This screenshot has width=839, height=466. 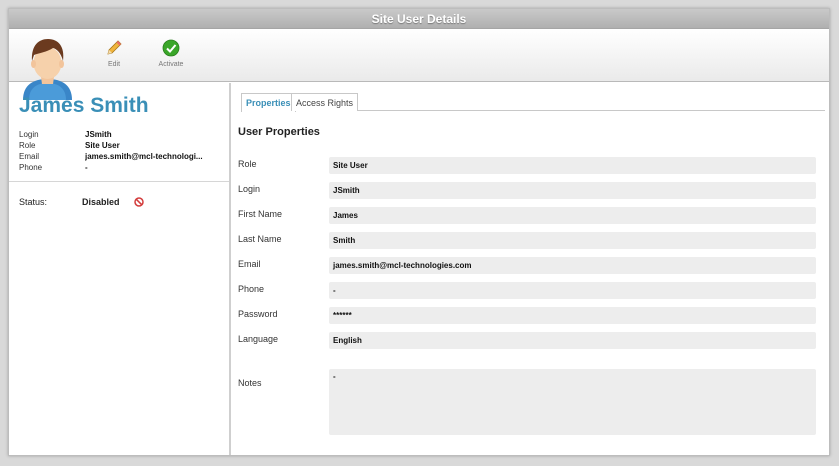 What do you see at coordinates (258, 339) in the screenshot?
I see `field-label-language: Language` at bounding box center [258, 339].